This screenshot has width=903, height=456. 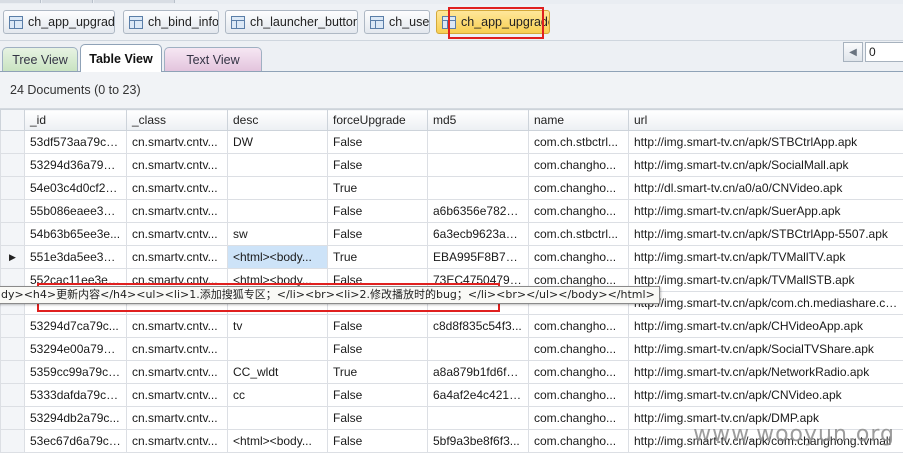 I want to click on collection-tab: ch_app_upgrade, so click(x=59, y=22).